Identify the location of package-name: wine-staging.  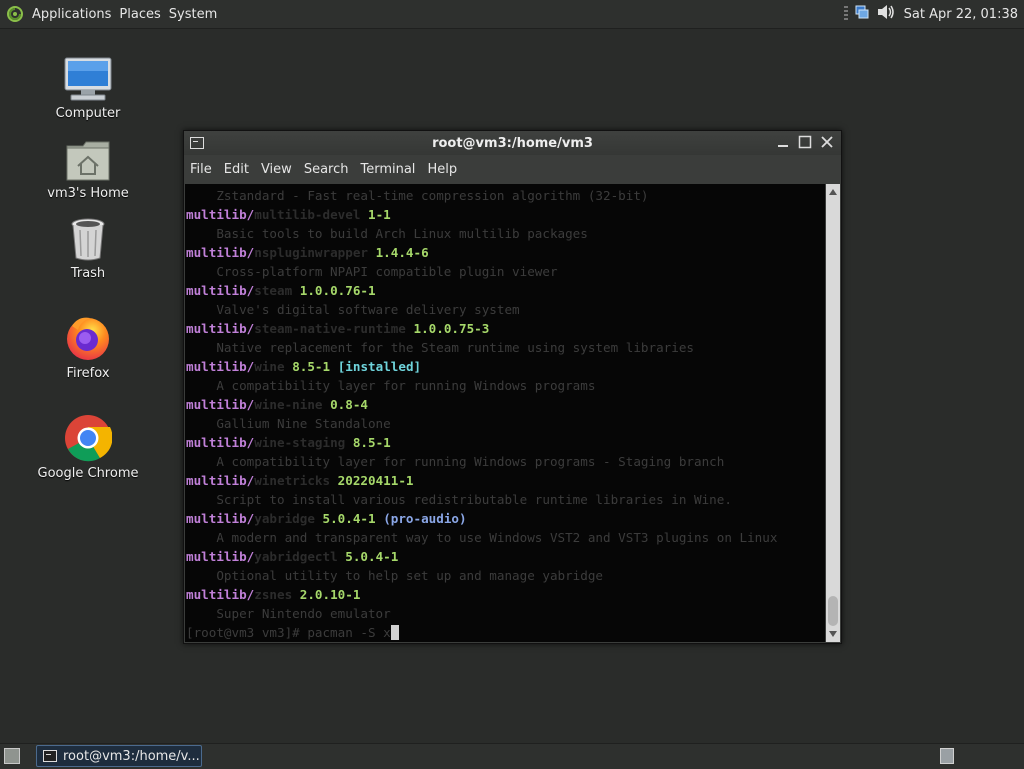
(300, 442).